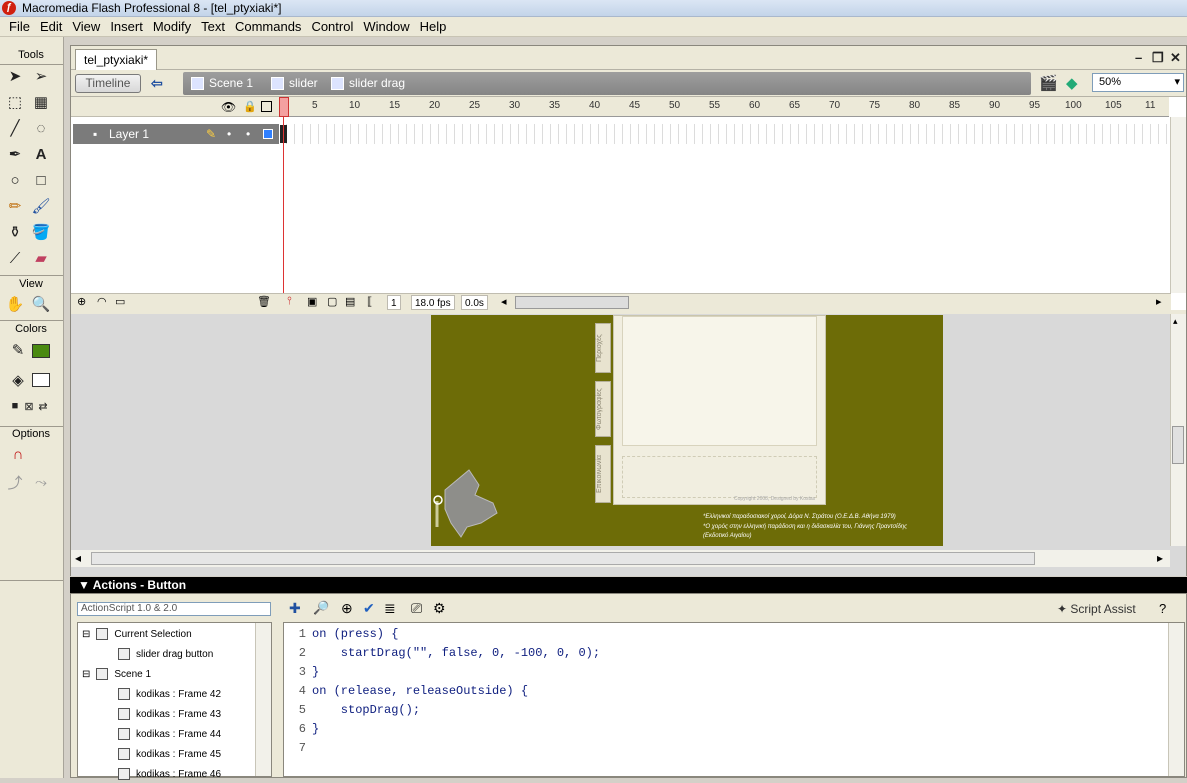 Image resolution: width=1187 pixels, height=783 pixels. Describe the element at coordinates (390, 608) in the screenshot. I see `auto-format-icon: ≣` at that location.